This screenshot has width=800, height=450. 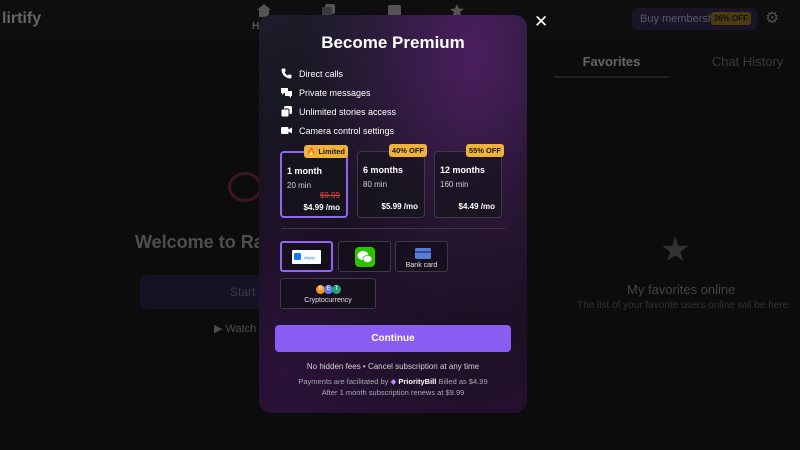 What do you see at coordinates (393, 42) in the screenshot?
I see `modal-title: Become Premium` at bounding box center [393, 42].